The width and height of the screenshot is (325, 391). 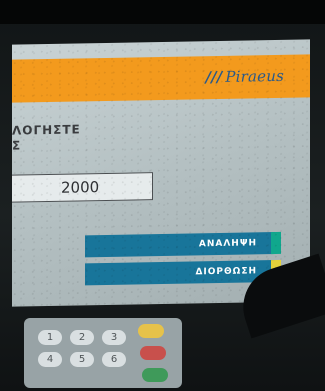 I want to click on brand-name: Piraeus, so click(x=254, y=76).